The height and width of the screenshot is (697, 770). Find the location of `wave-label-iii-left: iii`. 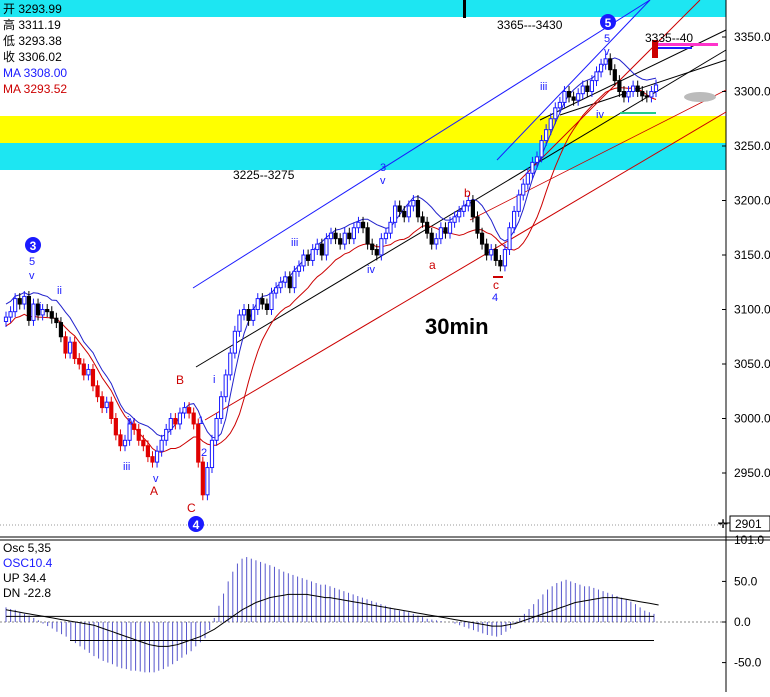

wave-label-iii-left: iii is located at coordinates (126, 467).